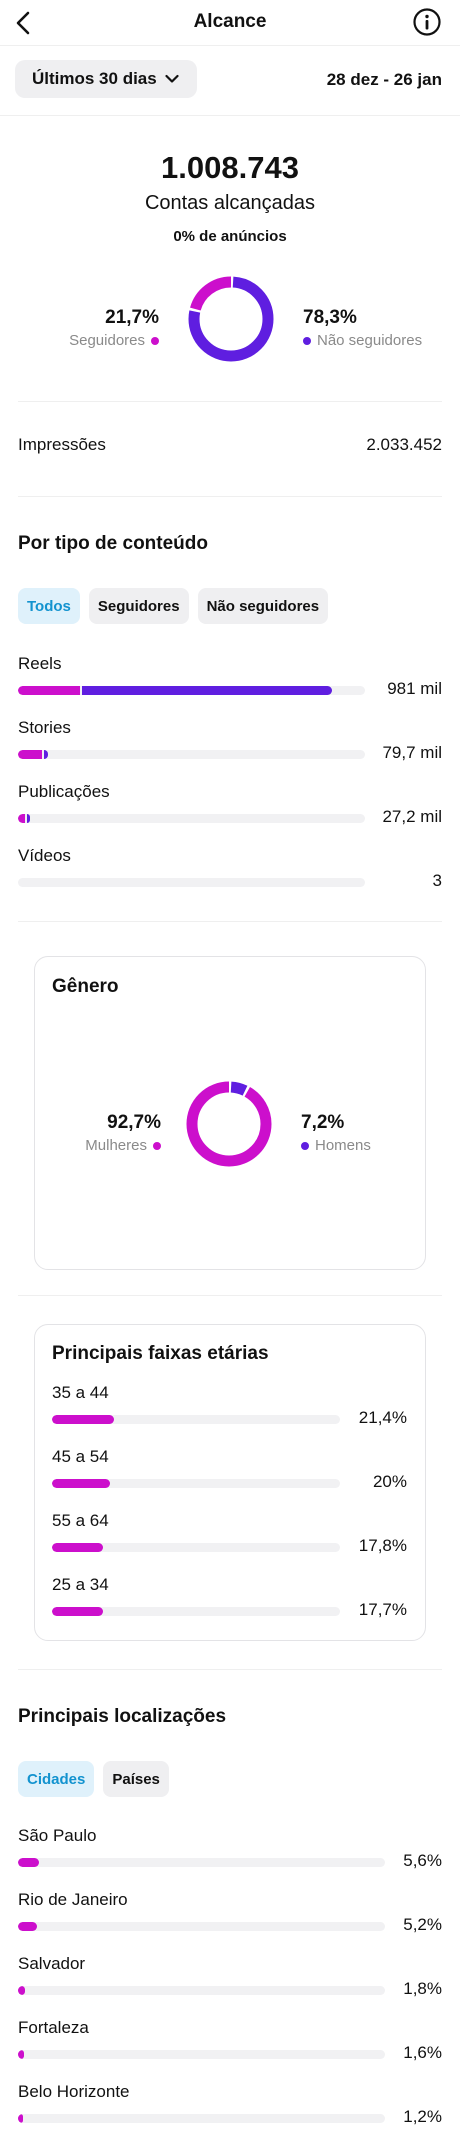  What do you see at coordinates (230, 167) in the screenshot?
I see `accounts-reached-value: 1.008.743` at bounding box center [230, 167].